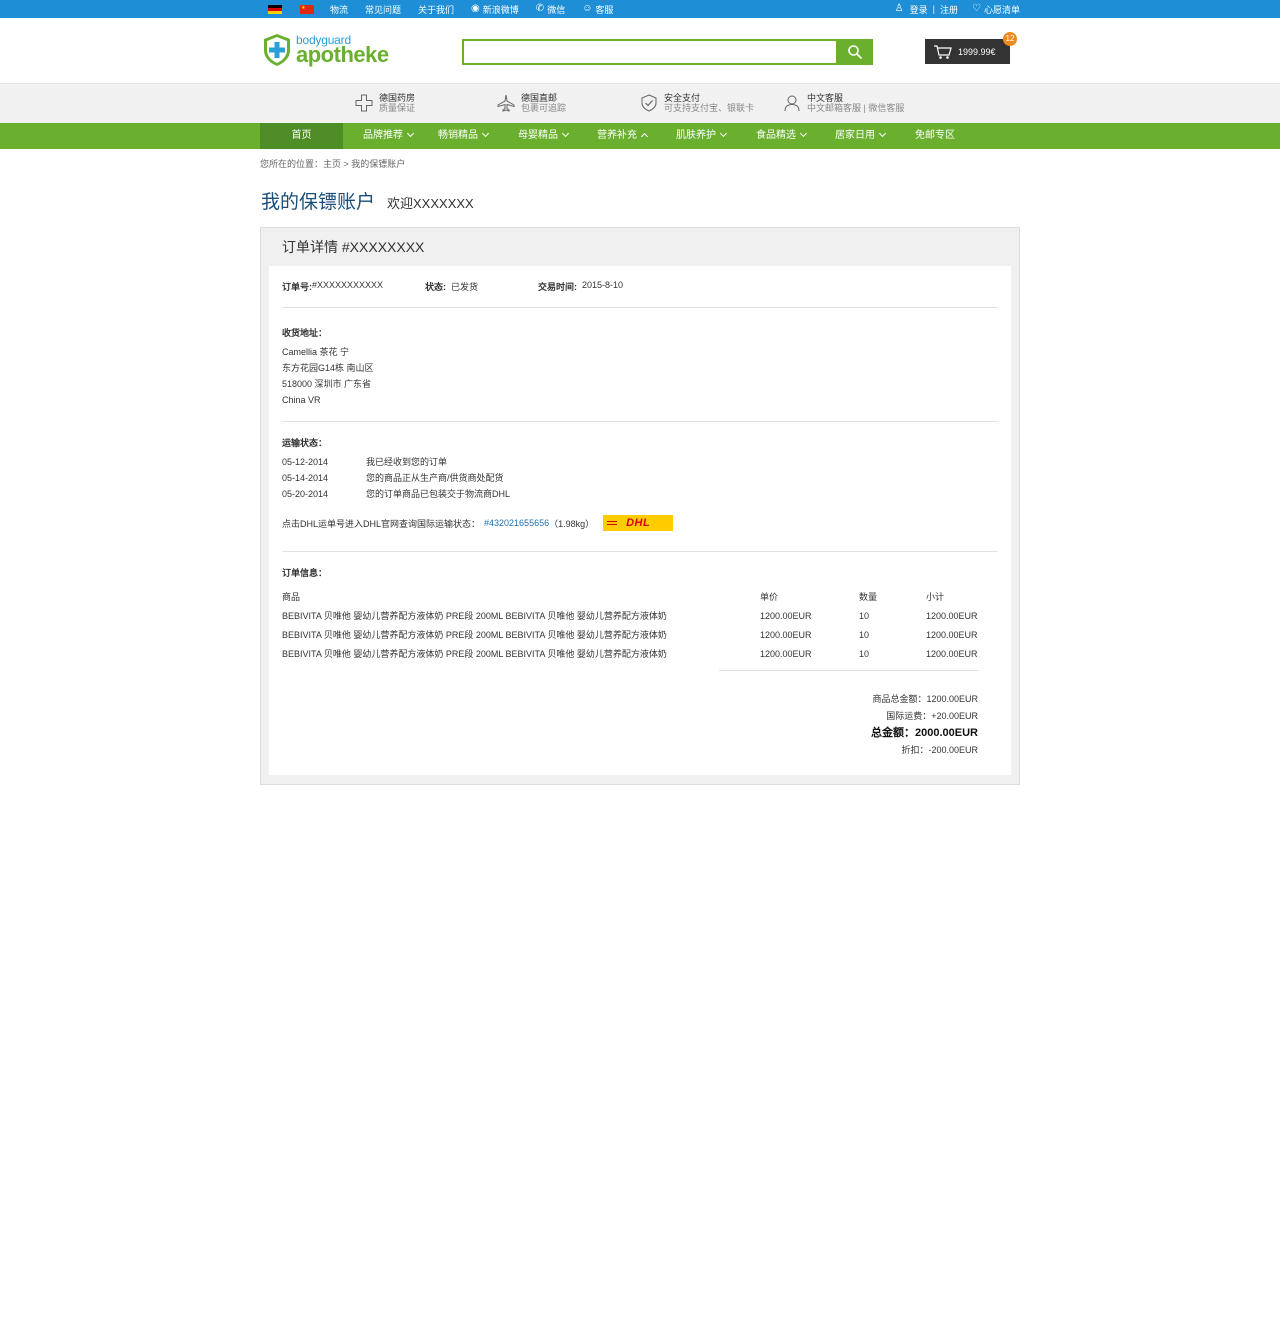 The width and height of the screenshot is (1280, 1333). I want to click on address-line: 518000 深圳市 广东省, so click(327, 384).